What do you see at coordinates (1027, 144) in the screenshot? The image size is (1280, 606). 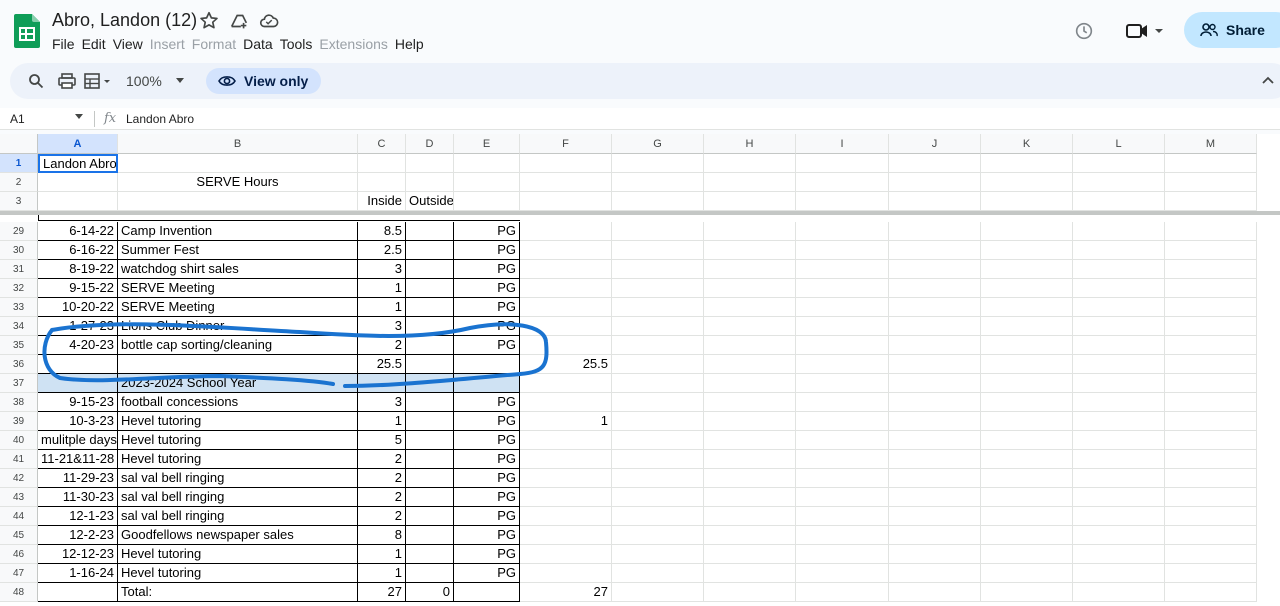 I see `column-header-k: K` at bounding box center [1027, 144].